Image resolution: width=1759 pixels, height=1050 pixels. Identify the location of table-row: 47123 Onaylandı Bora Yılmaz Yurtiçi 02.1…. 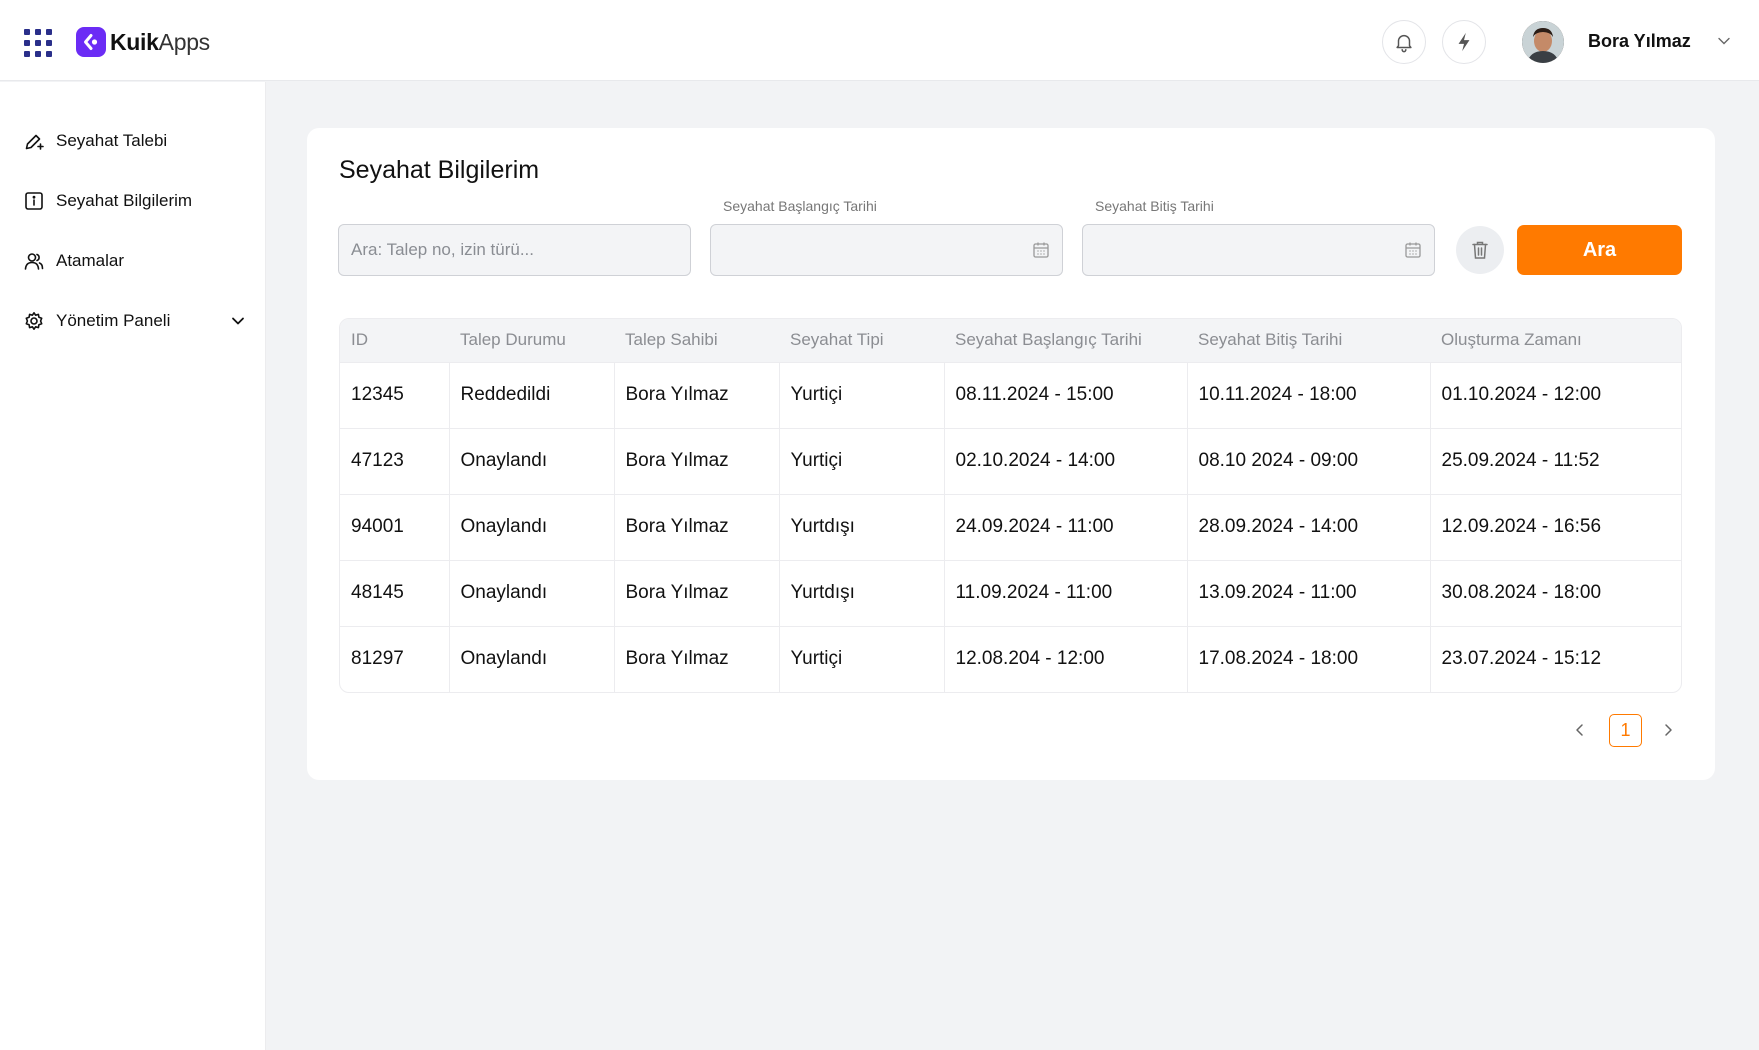
(1010, 460).